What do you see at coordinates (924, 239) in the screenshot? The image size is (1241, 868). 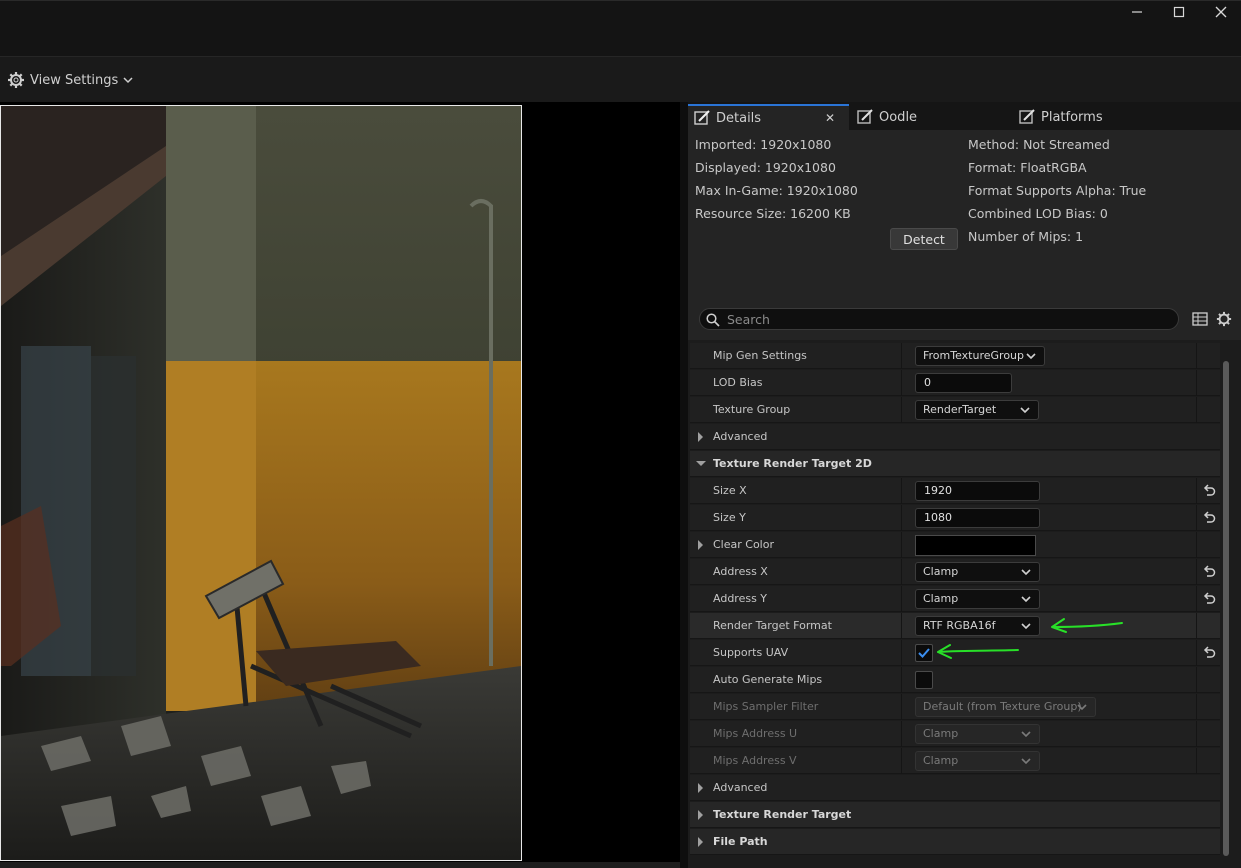 I see `detect-button: Detect` at bounding box center [924, 239].